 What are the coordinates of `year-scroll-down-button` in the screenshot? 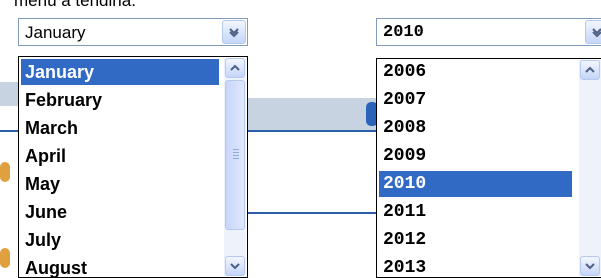 It's located at (590, 266).